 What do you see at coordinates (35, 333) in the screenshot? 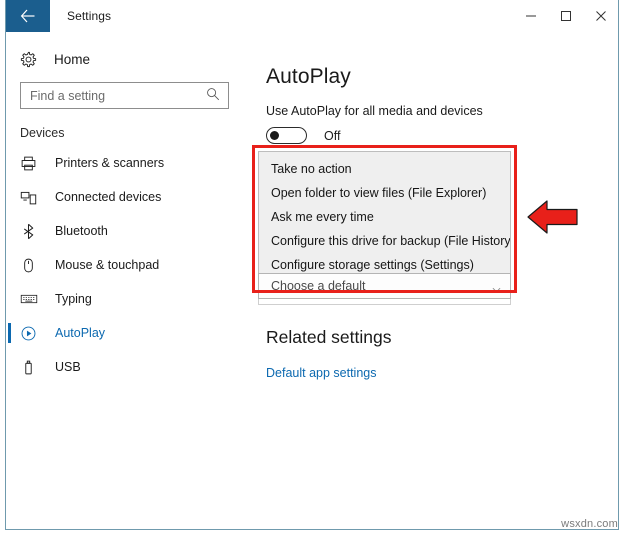
I see `autoplay-icon` at bounding box center [35, 333].